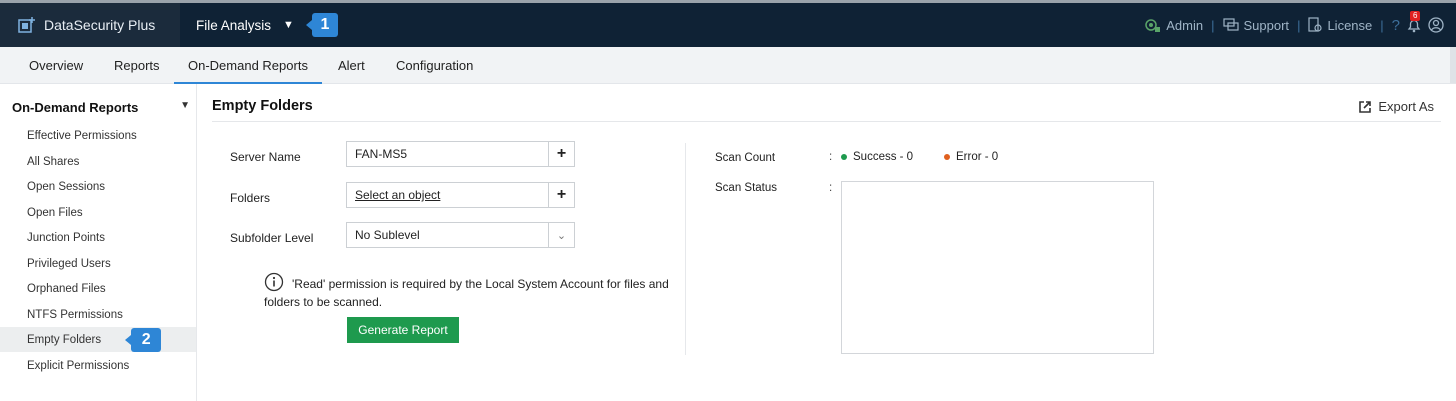 The height and width of the screenshot is (401, 1456). I want to click on app-name: DataSecurity Plus, so click(100, 25).